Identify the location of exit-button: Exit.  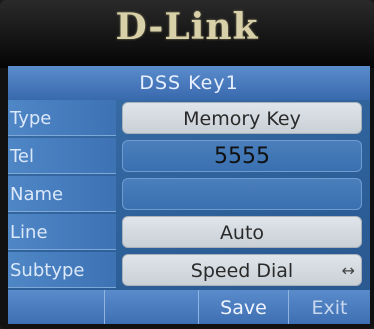
(329, 307).